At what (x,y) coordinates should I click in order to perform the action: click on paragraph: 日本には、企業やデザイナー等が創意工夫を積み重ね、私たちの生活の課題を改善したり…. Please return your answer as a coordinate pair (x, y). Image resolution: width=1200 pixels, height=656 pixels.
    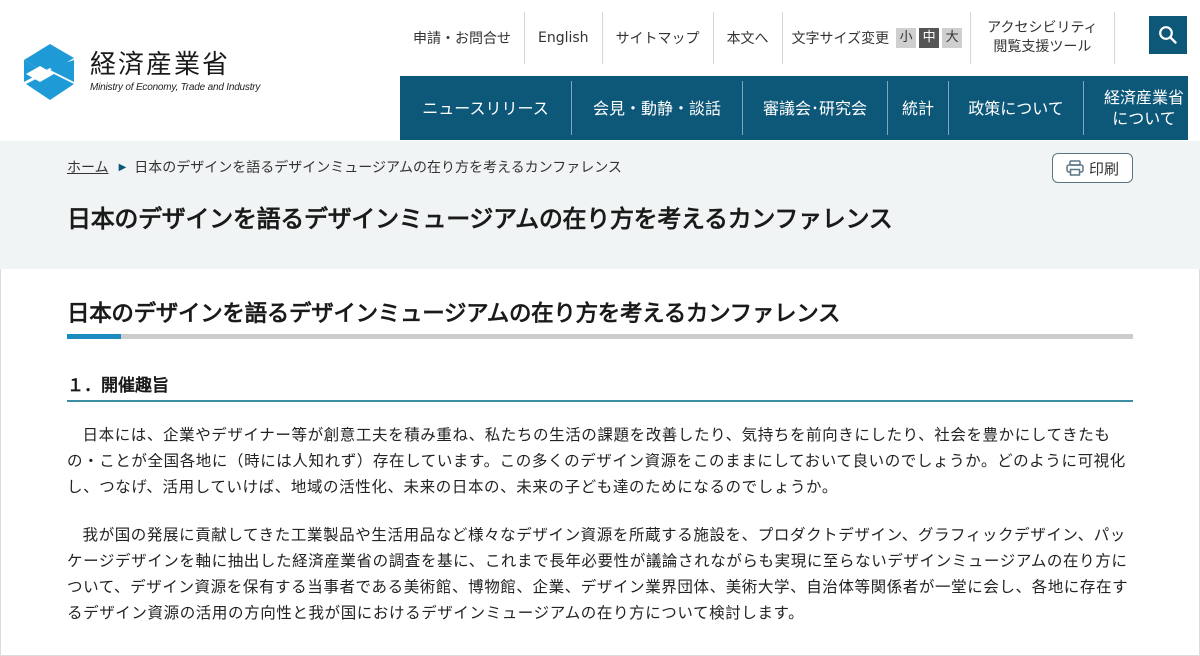
    Looking at the image, I should click on (596, 461).